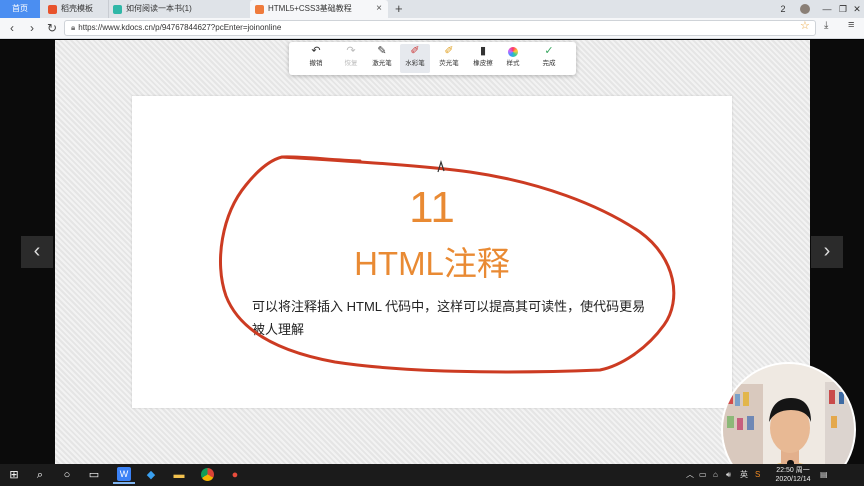  What do you see at coordinates (449, 58) in the screenshot?
I see `highlighter-button: ✐ 荧光笔` at bounding box center [449, 58].